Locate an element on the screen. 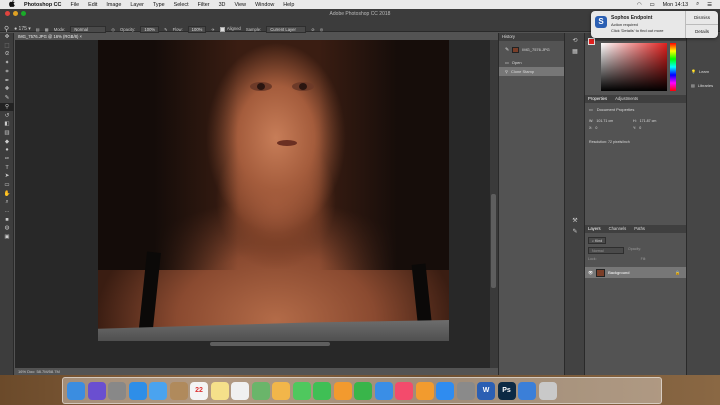  menu-help: Help is located at coordinates (288, 5).